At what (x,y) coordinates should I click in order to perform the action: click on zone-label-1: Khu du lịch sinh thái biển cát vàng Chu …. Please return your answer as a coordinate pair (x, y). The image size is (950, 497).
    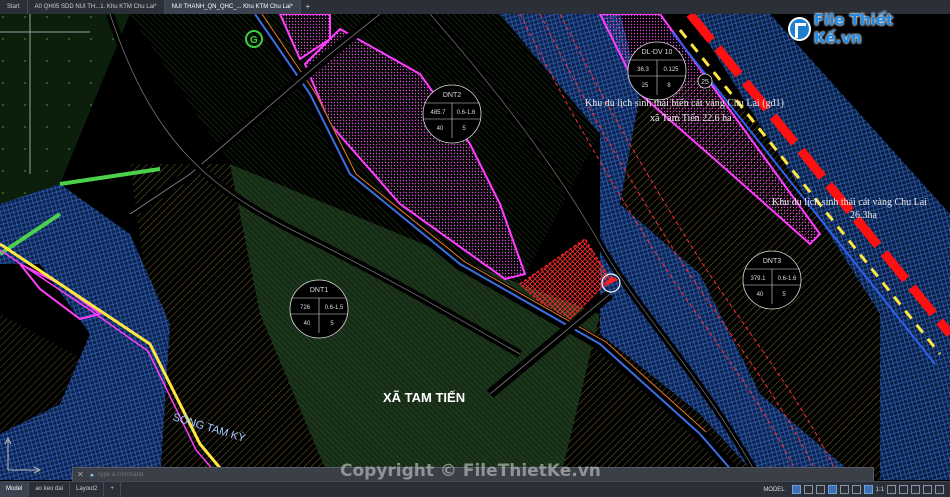
    Looking at the image, I should click on (684, 103).